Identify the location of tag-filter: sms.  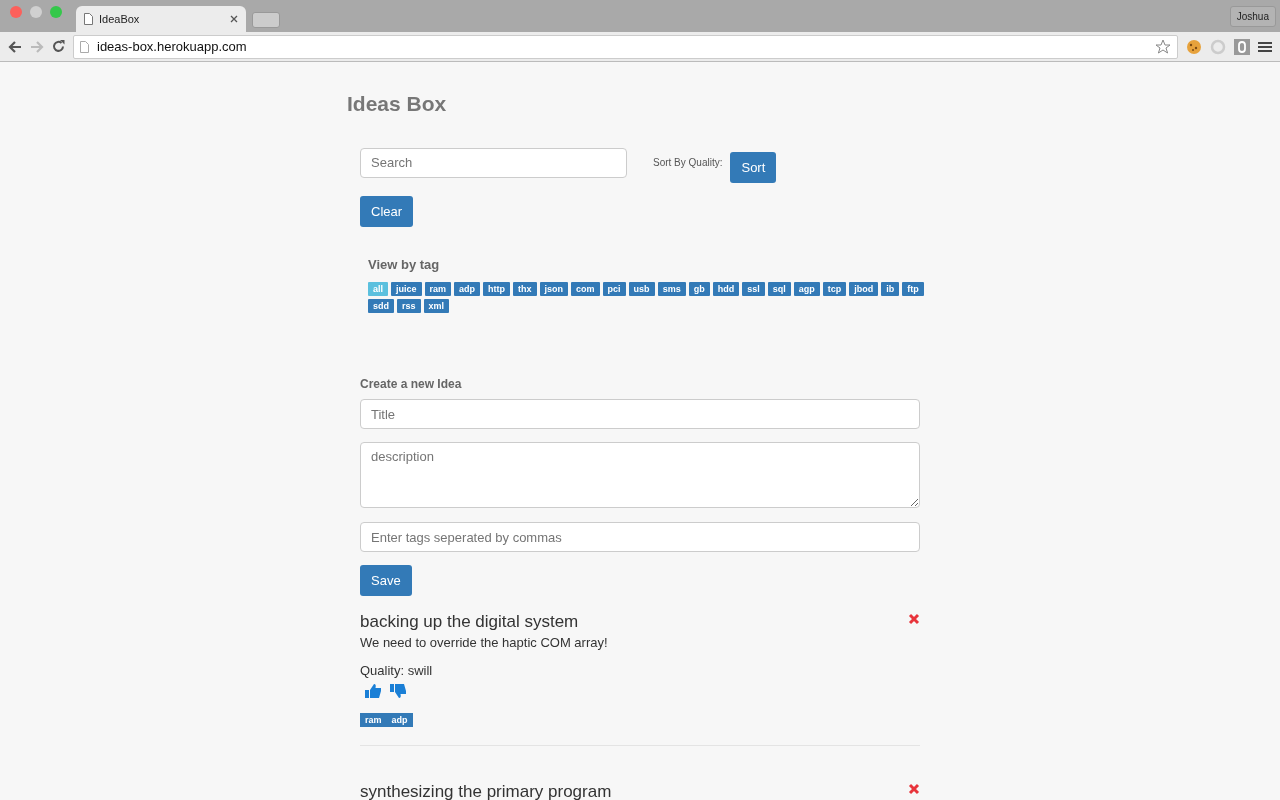
(671, 289).